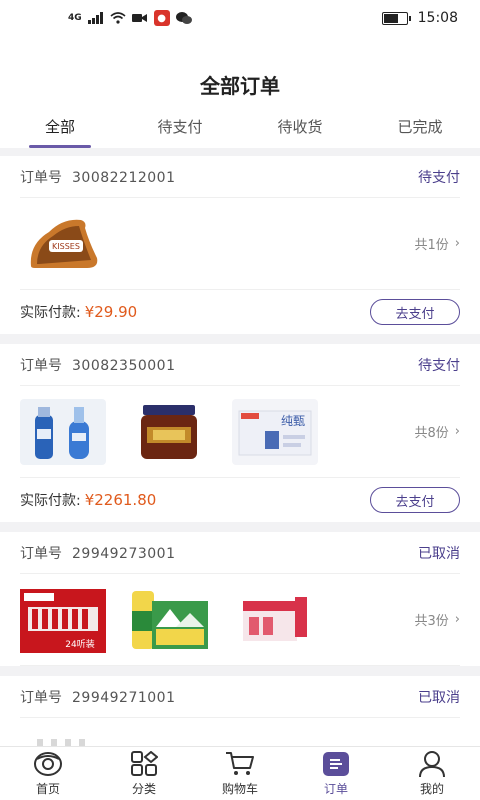  I want to click on tabbar-label: 分类, so click(143, 789).